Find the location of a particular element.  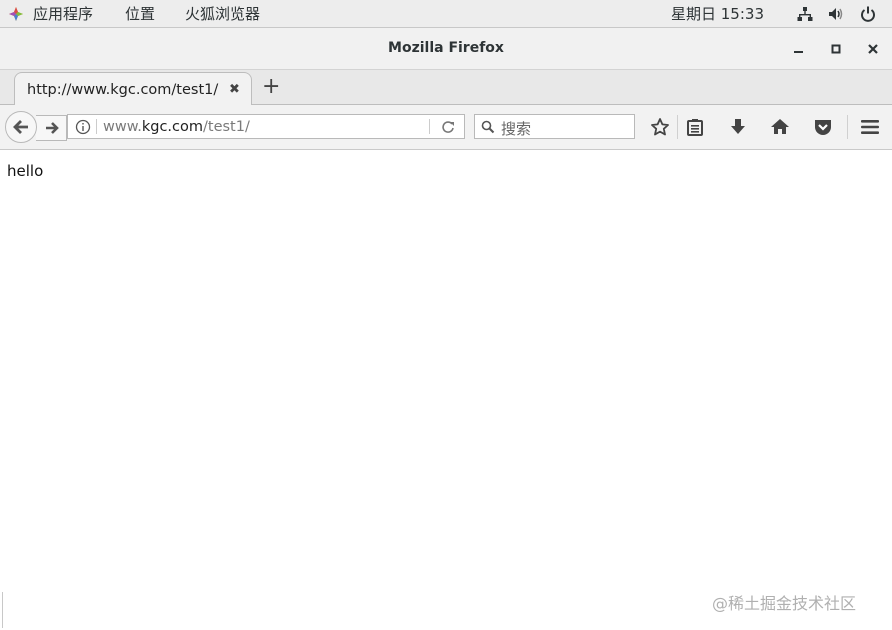

bookmarks-menu-icon is located at coordinates (695, 127).